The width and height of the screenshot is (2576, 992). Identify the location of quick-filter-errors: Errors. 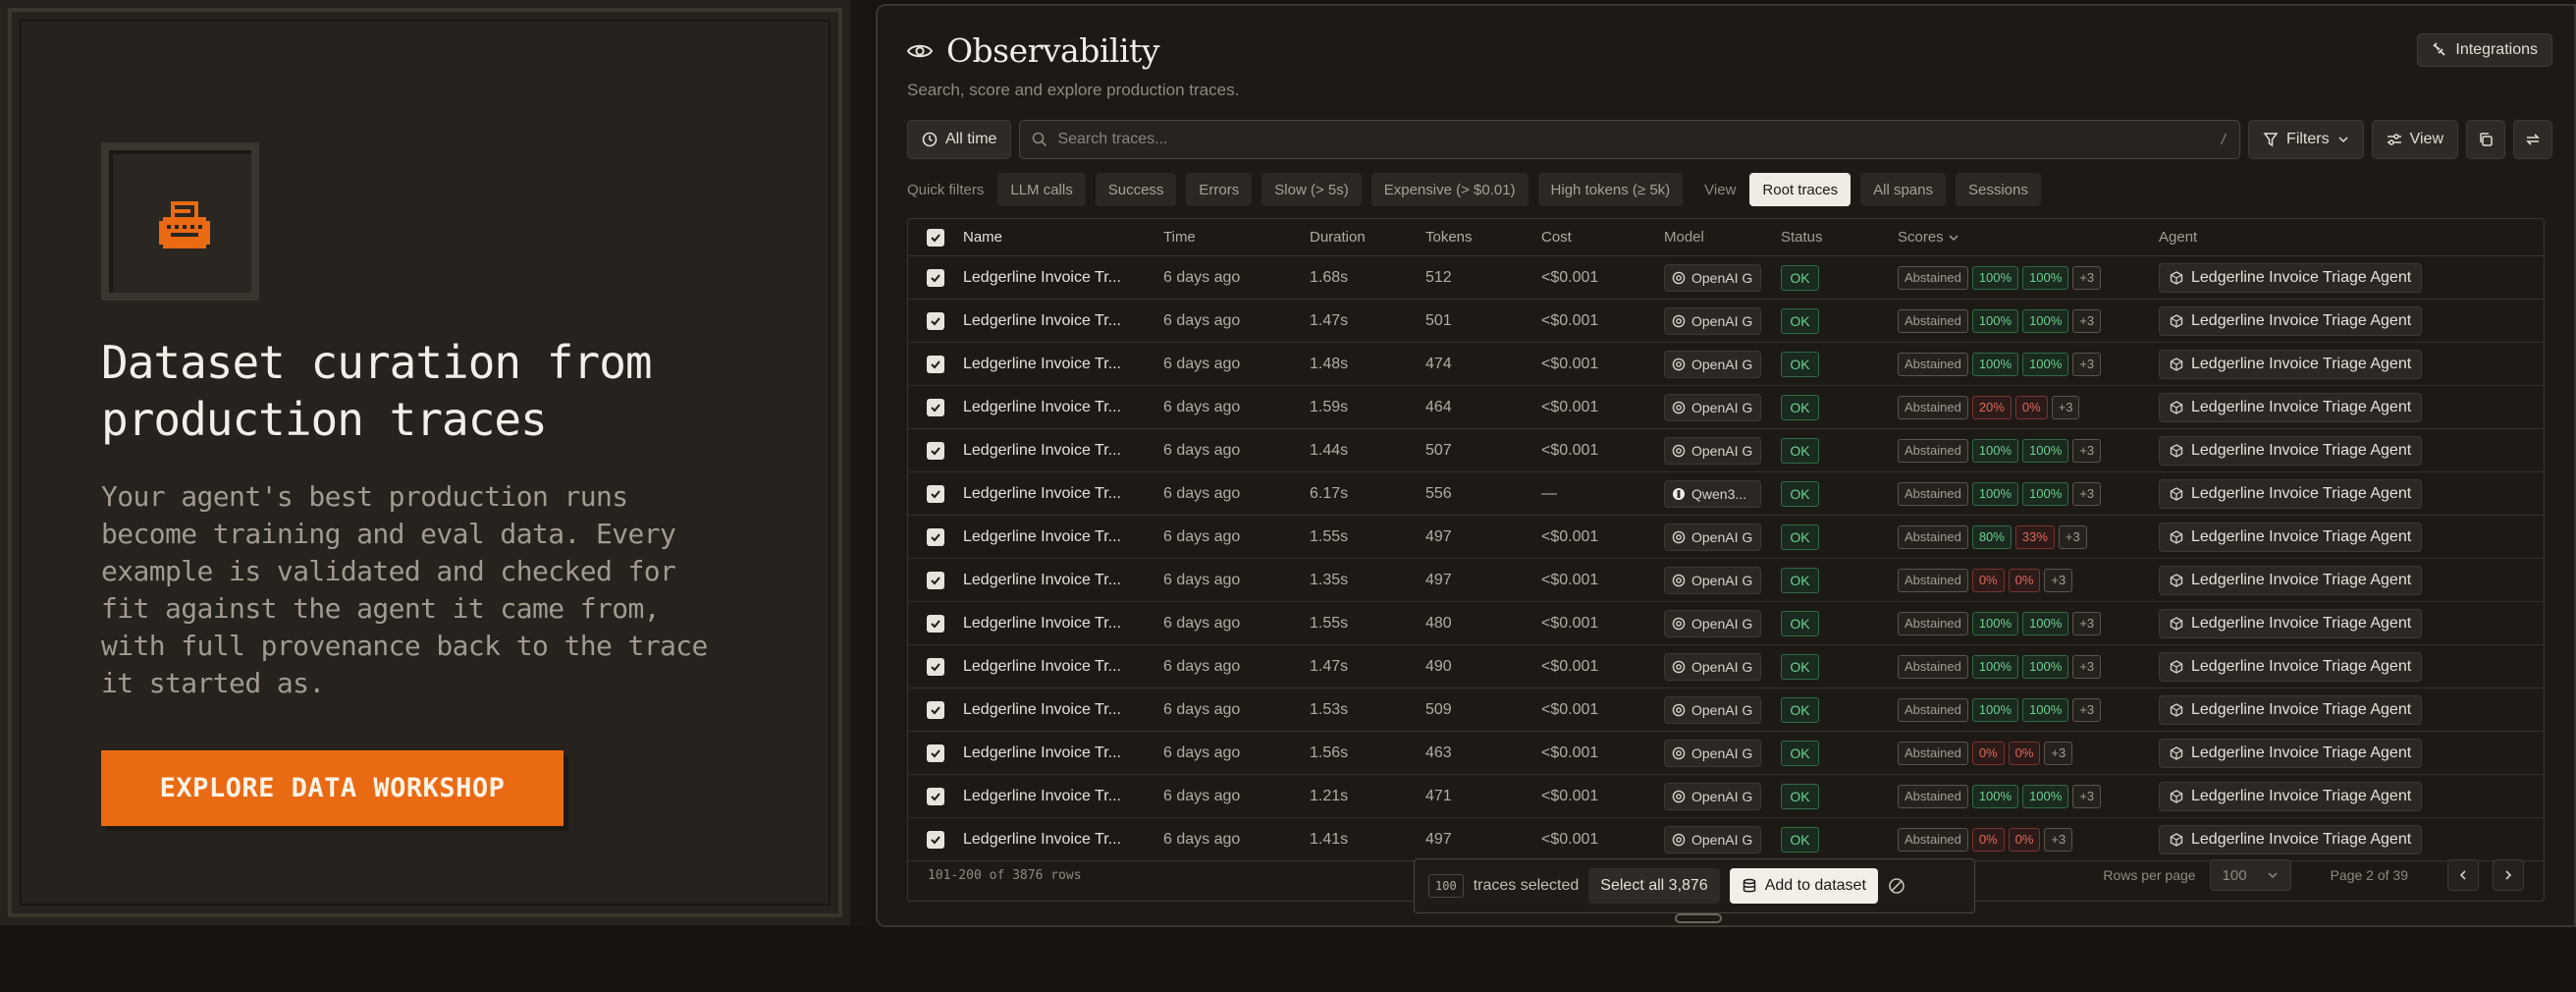
(1219, 189).